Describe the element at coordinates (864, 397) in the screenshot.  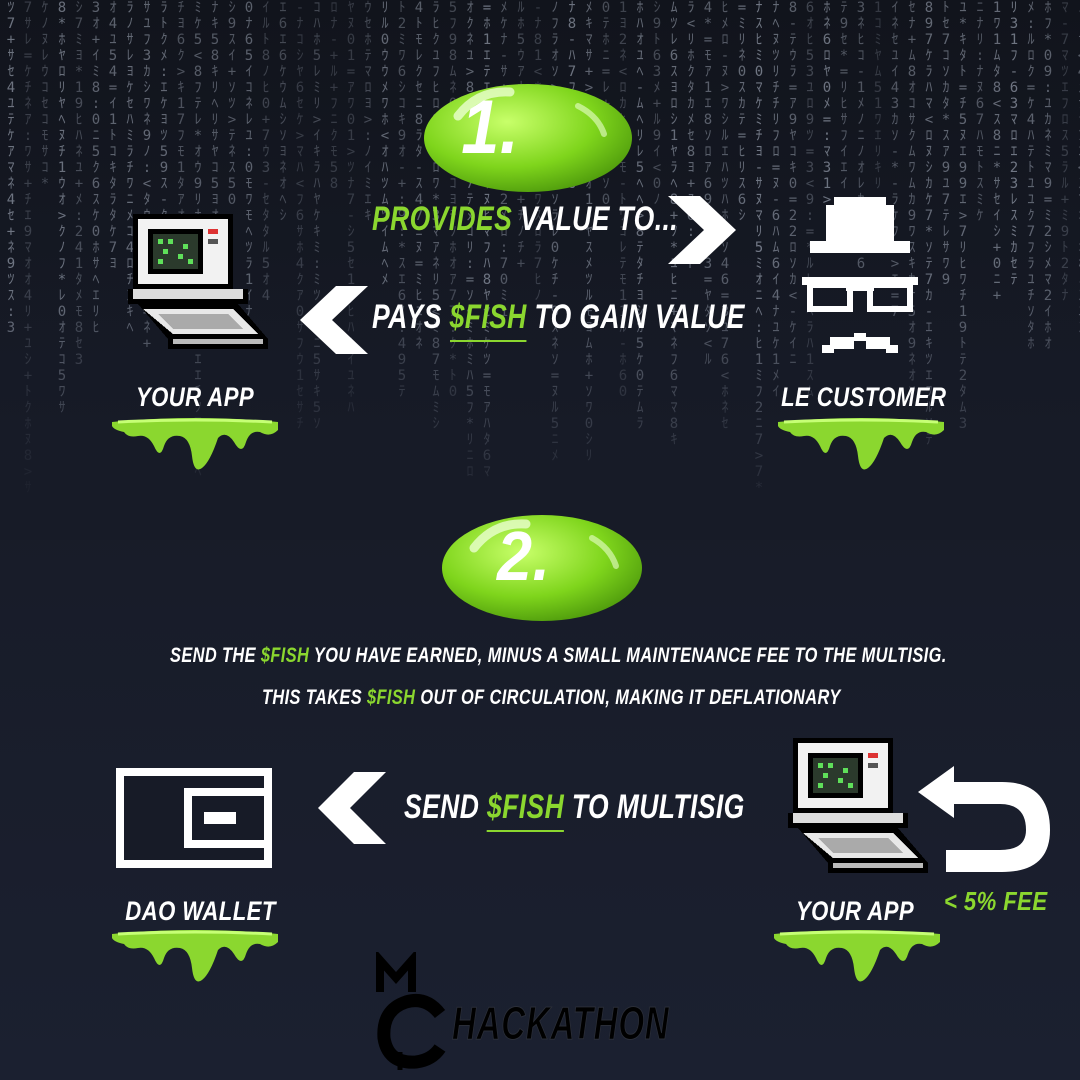
I see `le-customer-label: Le Customer` at that location.